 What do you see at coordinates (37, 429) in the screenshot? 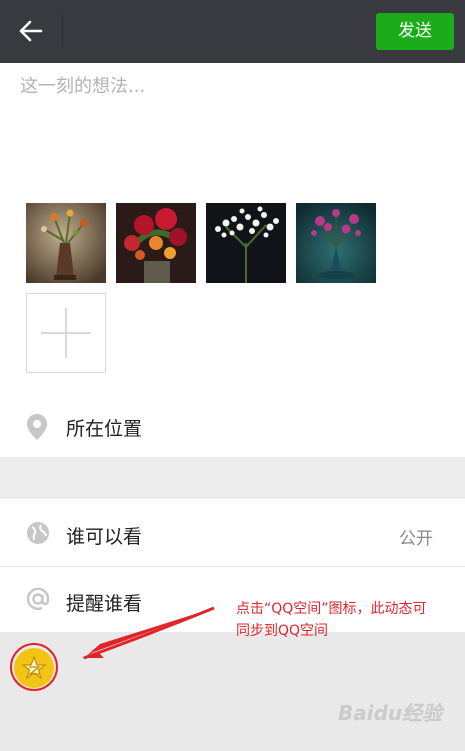
I see `location-pin-icon` at bounding box center [37, 429].